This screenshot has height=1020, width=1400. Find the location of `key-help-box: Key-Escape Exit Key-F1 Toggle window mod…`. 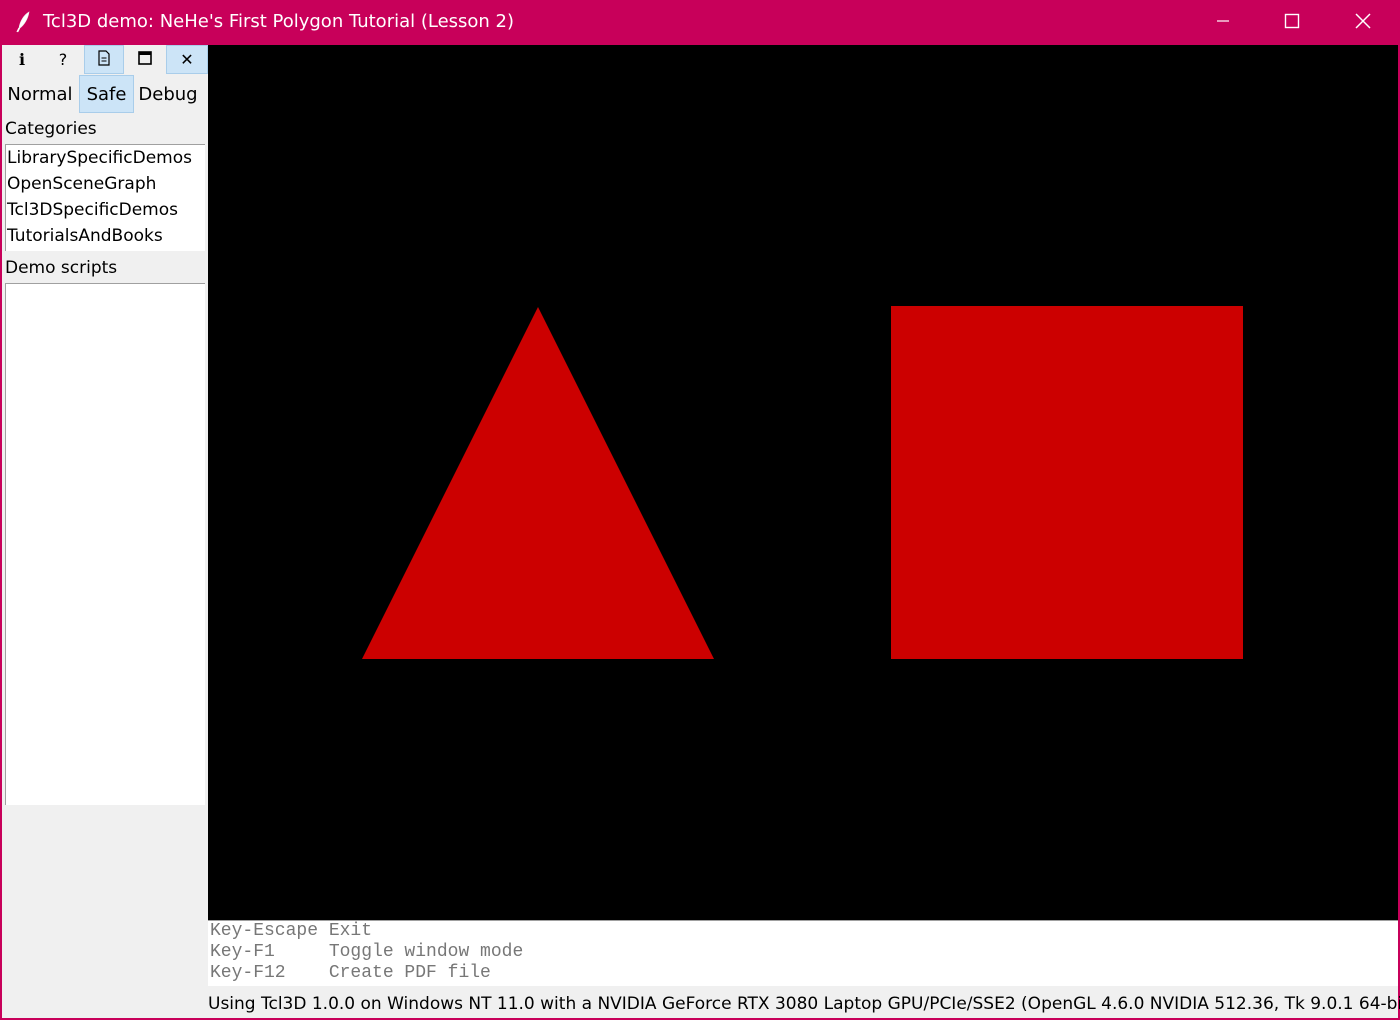

key-help-box: Key-Escape Exit Key-F1 Toggle window mod… is located at coordinates (803, 953).